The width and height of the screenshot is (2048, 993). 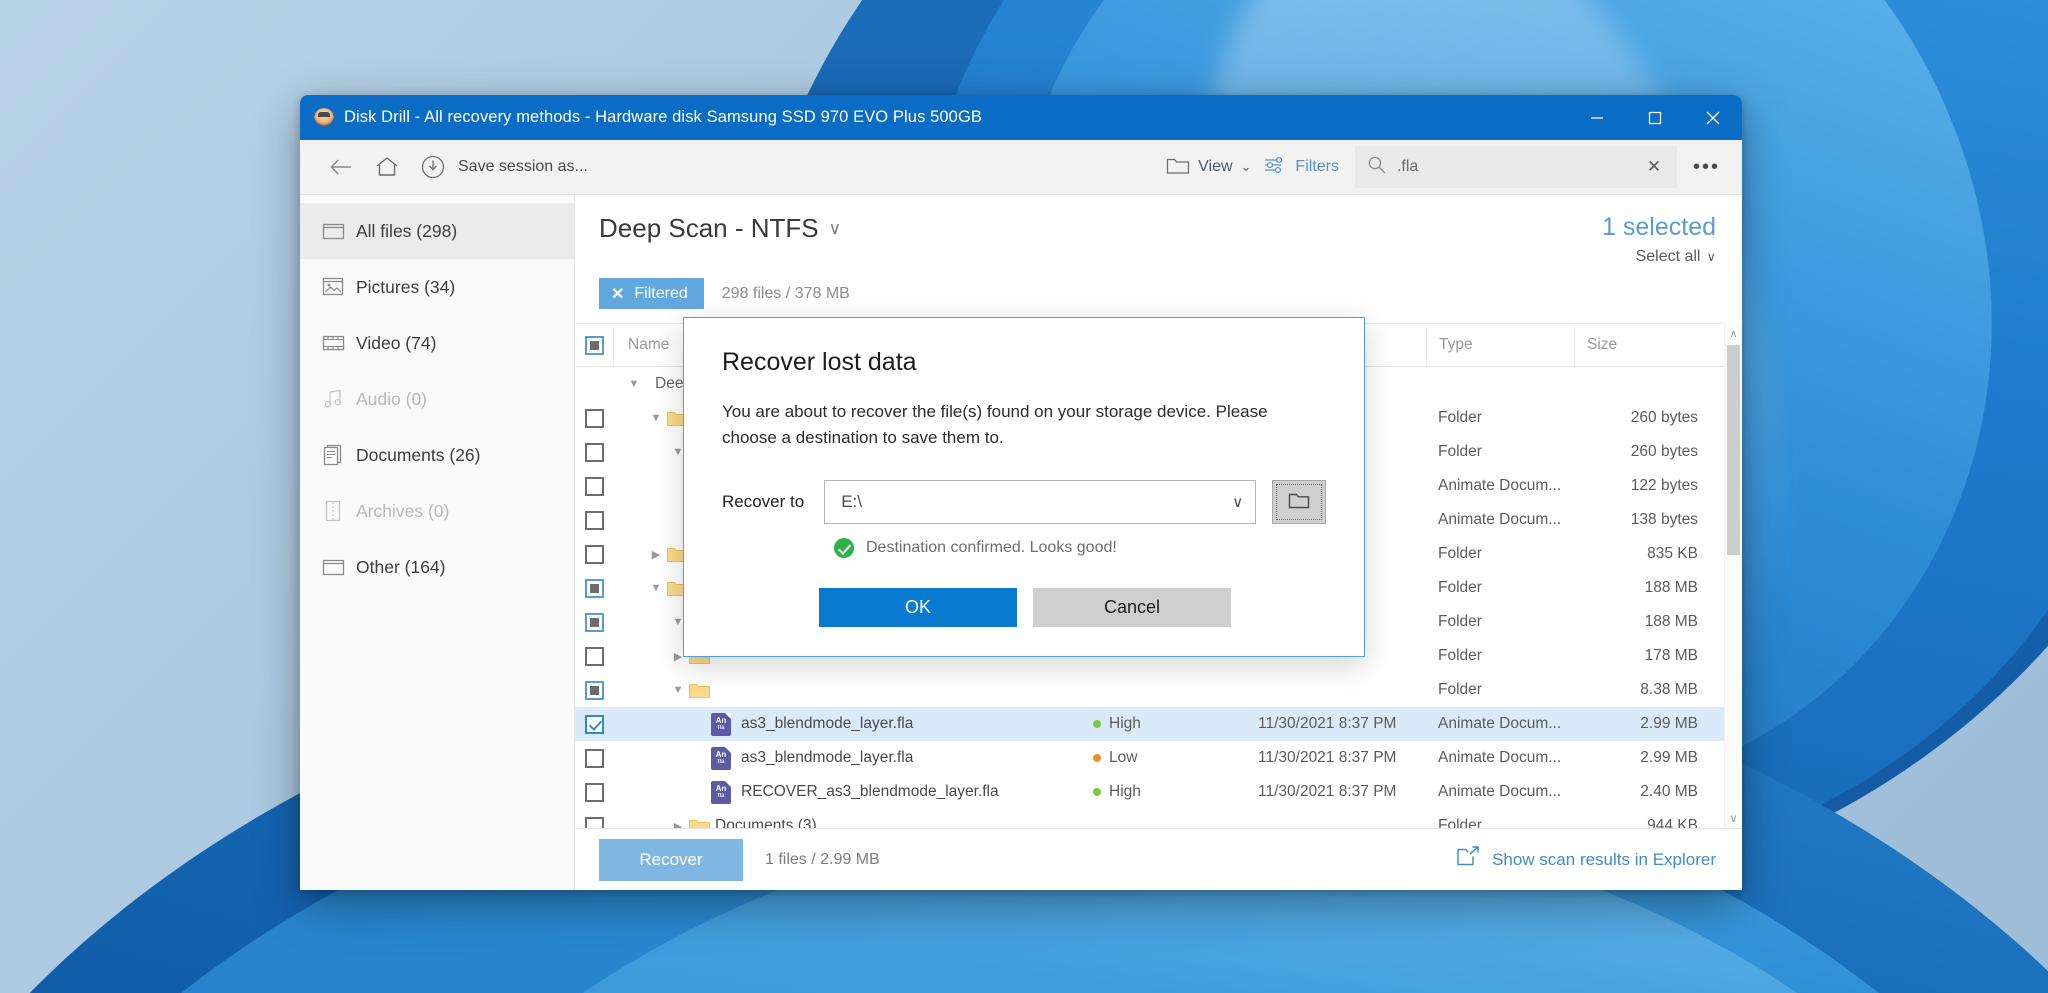 I want to click on destination-value: E:\, so click(x=851, y=501).